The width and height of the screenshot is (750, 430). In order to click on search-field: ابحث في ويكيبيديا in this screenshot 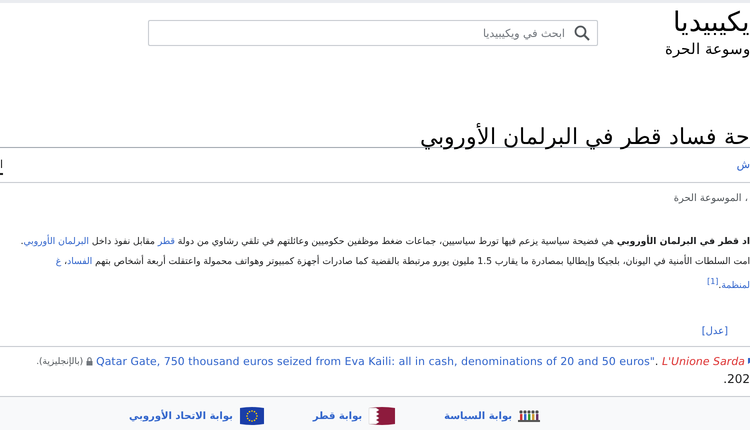, I will do `click(373, 33)`.